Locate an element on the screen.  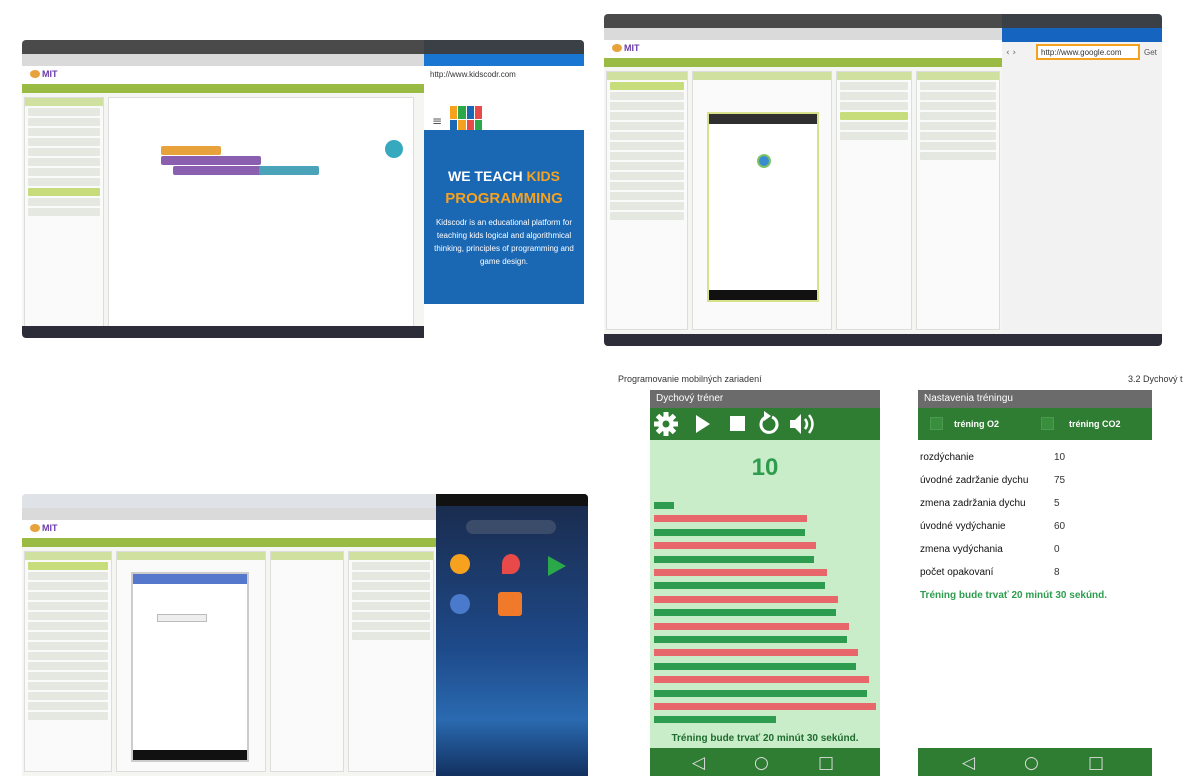
tab-o2-label: tréning O2 is located at coordinates (977, 424).